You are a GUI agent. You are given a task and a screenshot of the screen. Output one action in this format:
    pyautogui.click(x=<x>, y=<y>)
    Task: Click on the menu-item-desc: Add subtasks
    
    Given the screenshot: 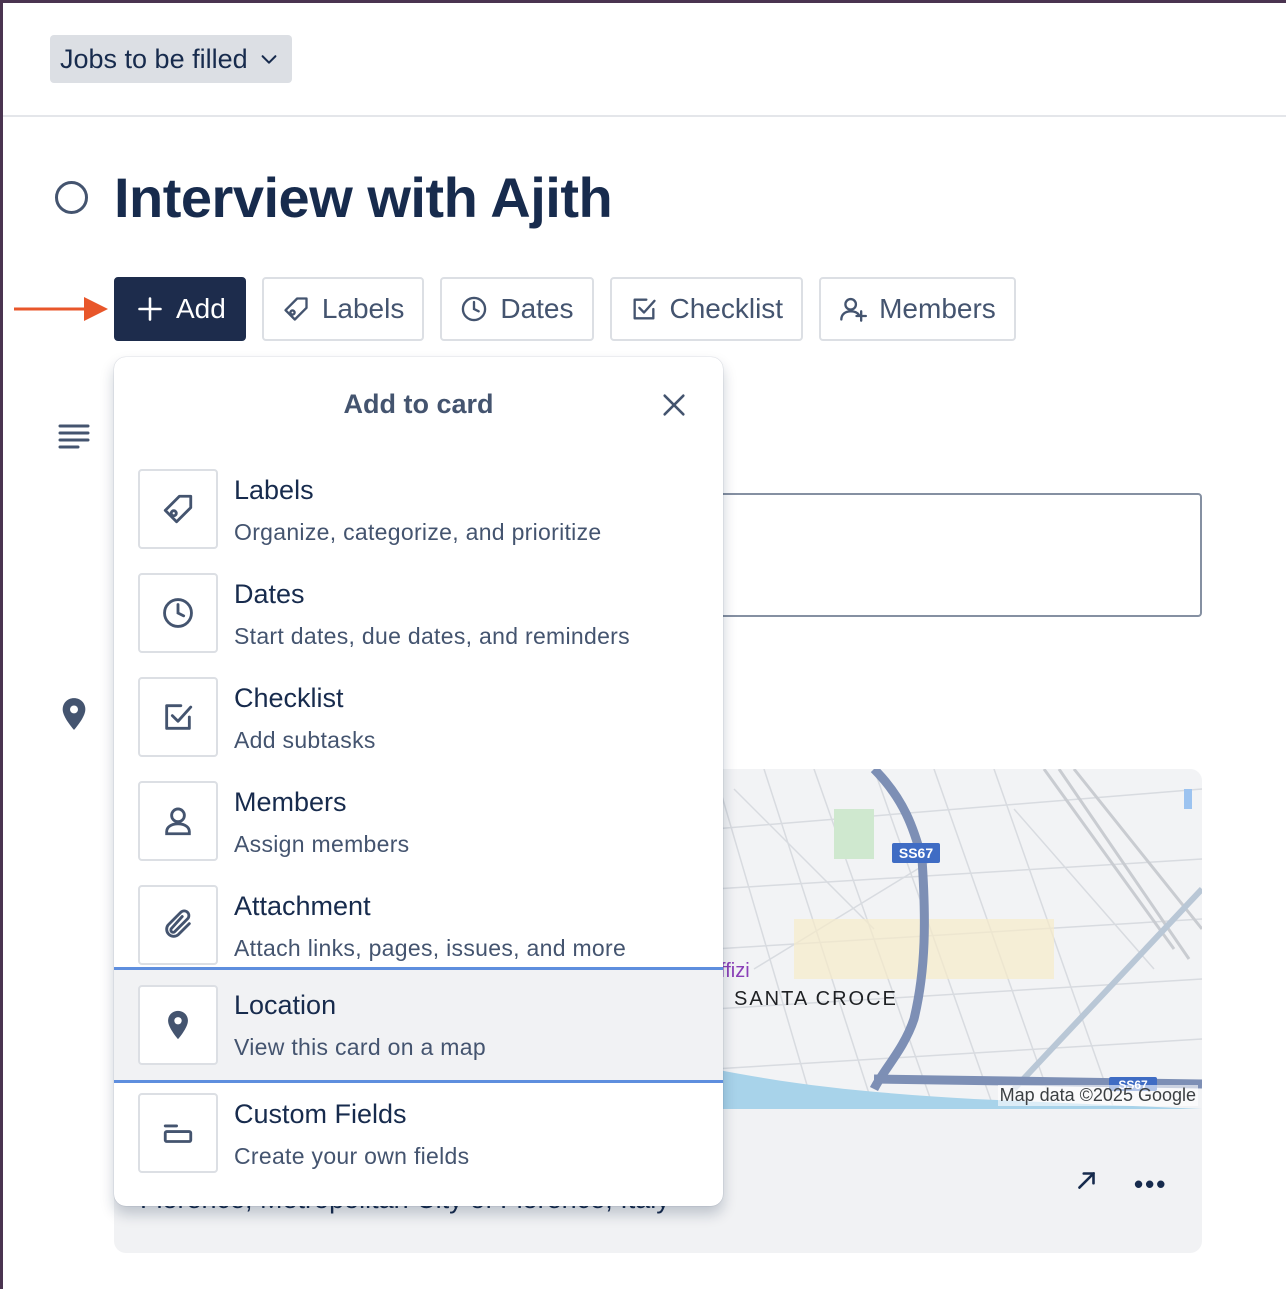 What is the action you would take?
    pyautogui.click(x=305, y=740)
    